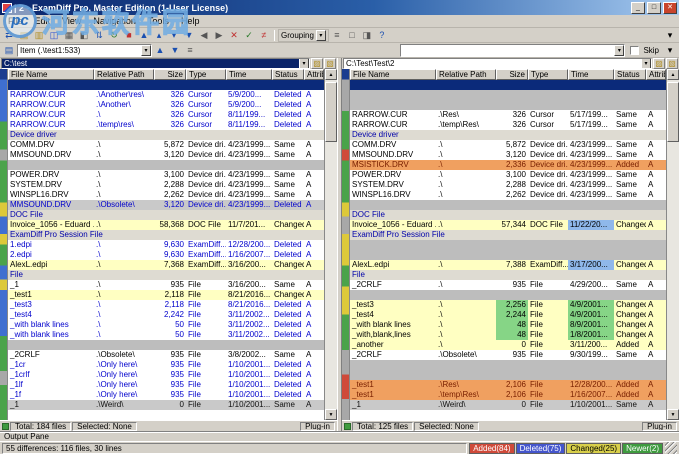 This screenshot has height=454, width=679. I want to click on find-combo: ▾, so click(84, 50).